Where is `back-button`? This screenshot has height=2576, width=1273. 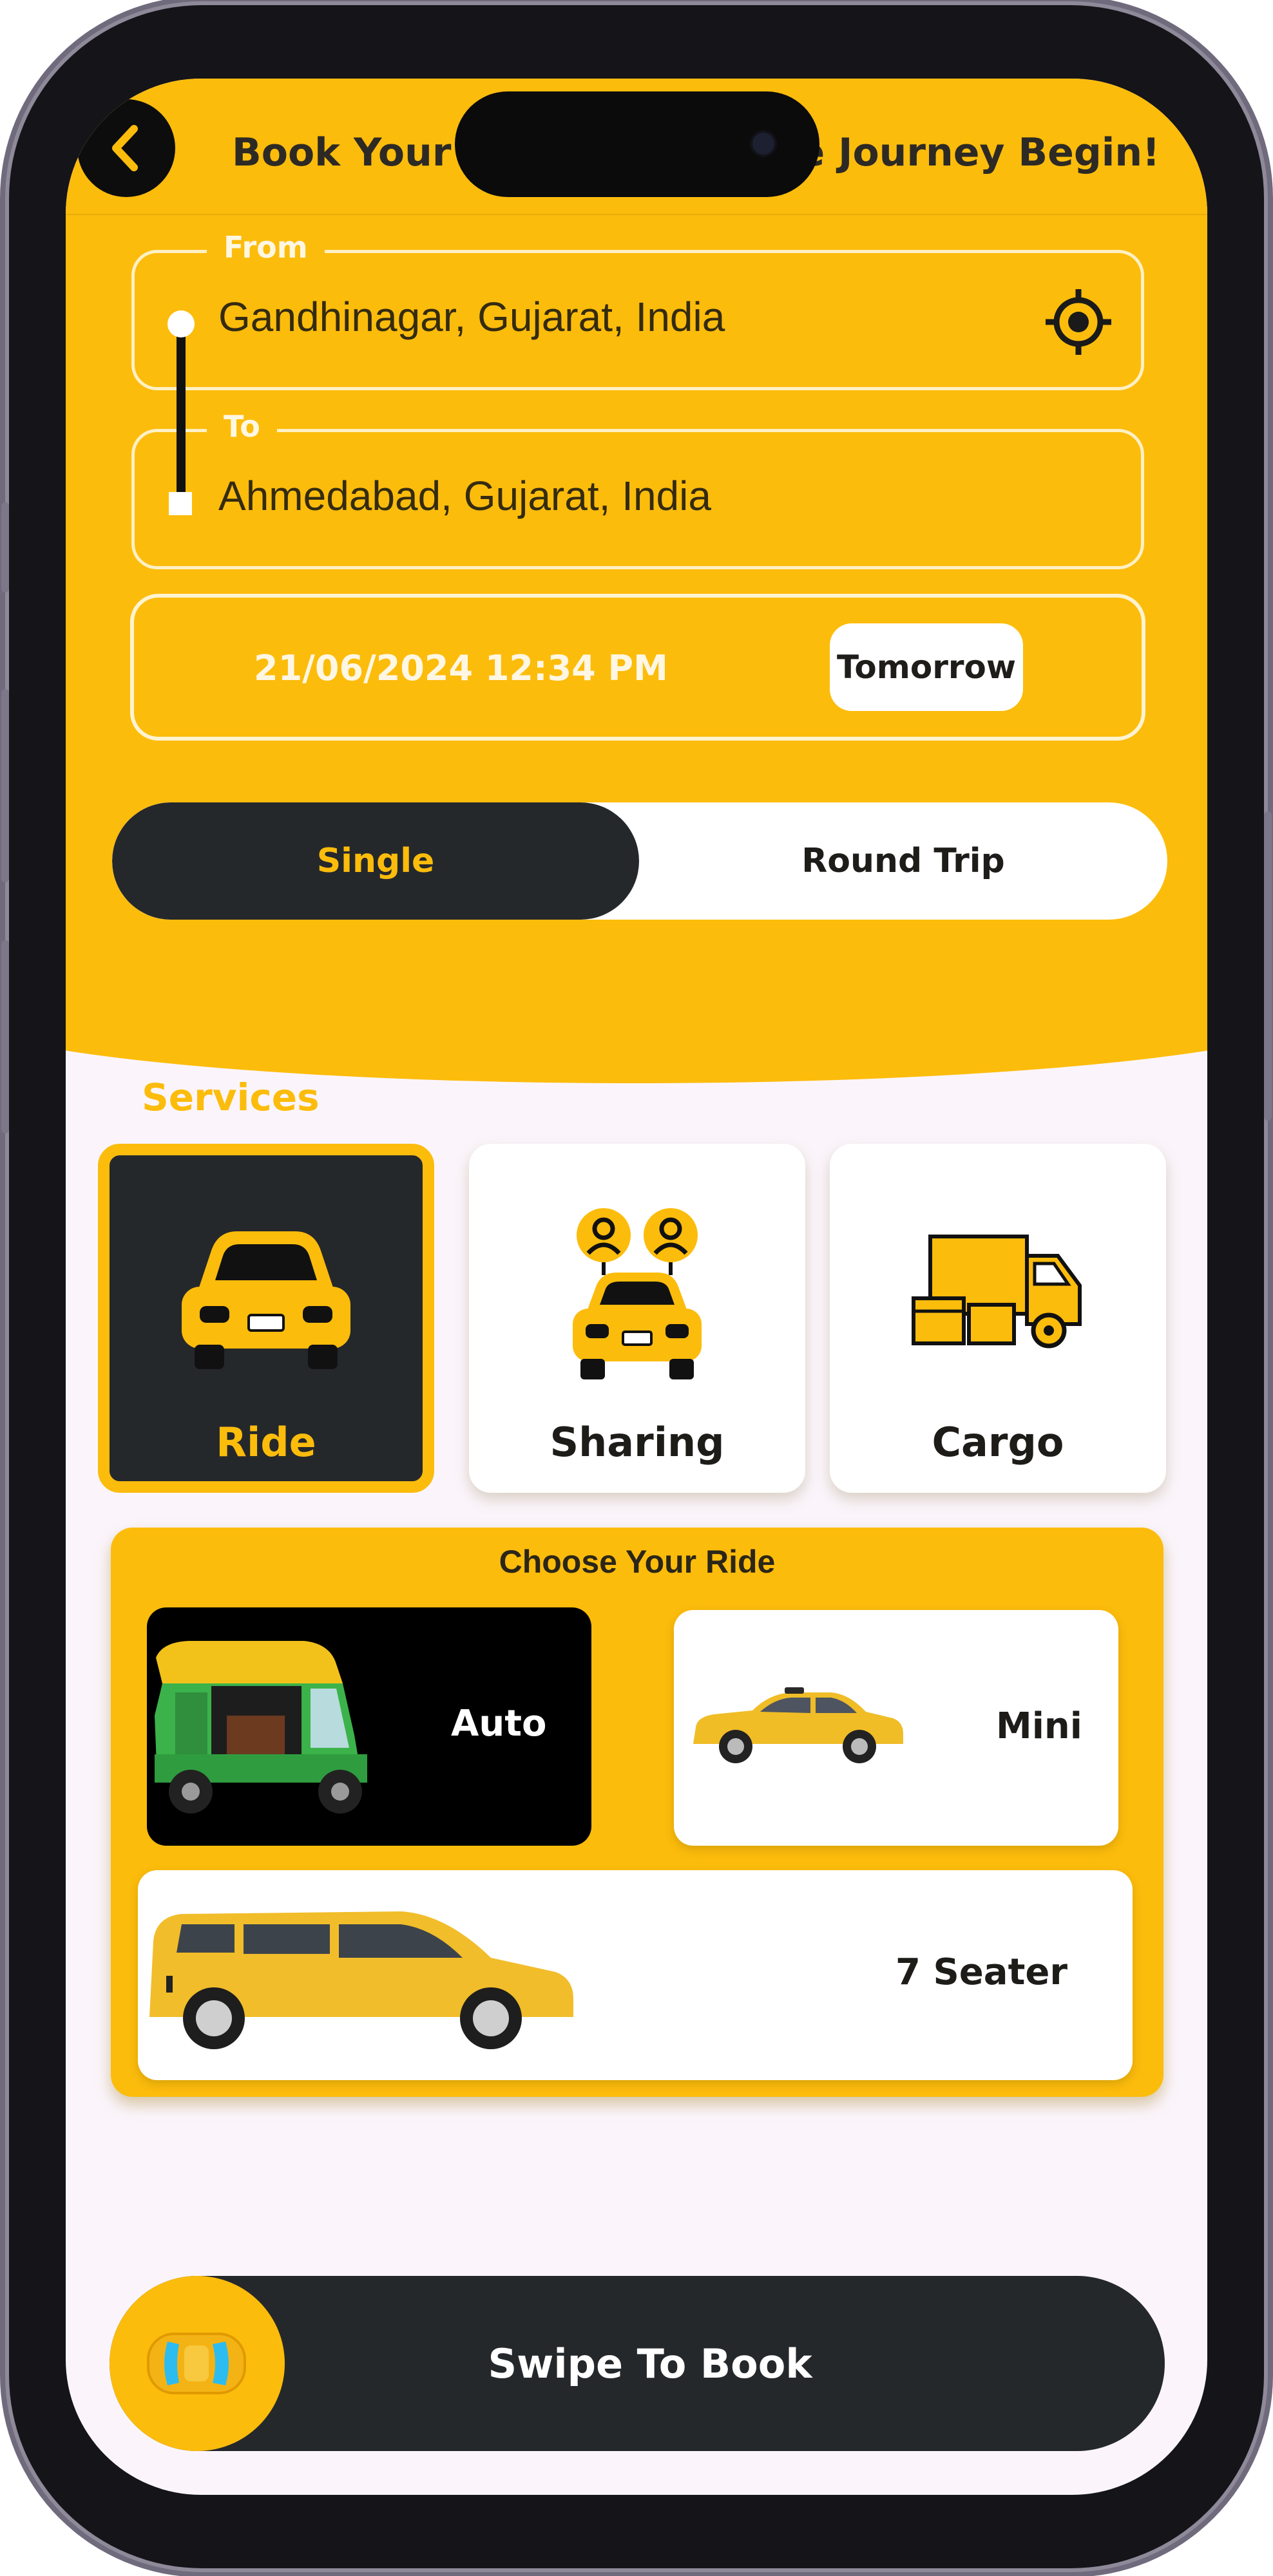
back-button is located at coordinates (126, 148).